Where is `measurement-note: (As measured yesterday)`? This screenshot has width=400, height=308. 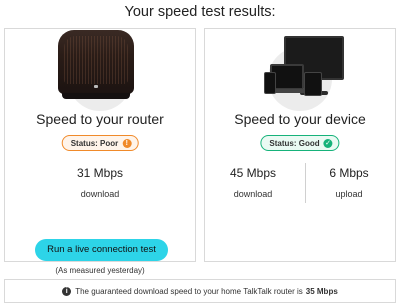
measurement-note: (As measured yesterday) is located at coordinates (100, 270).